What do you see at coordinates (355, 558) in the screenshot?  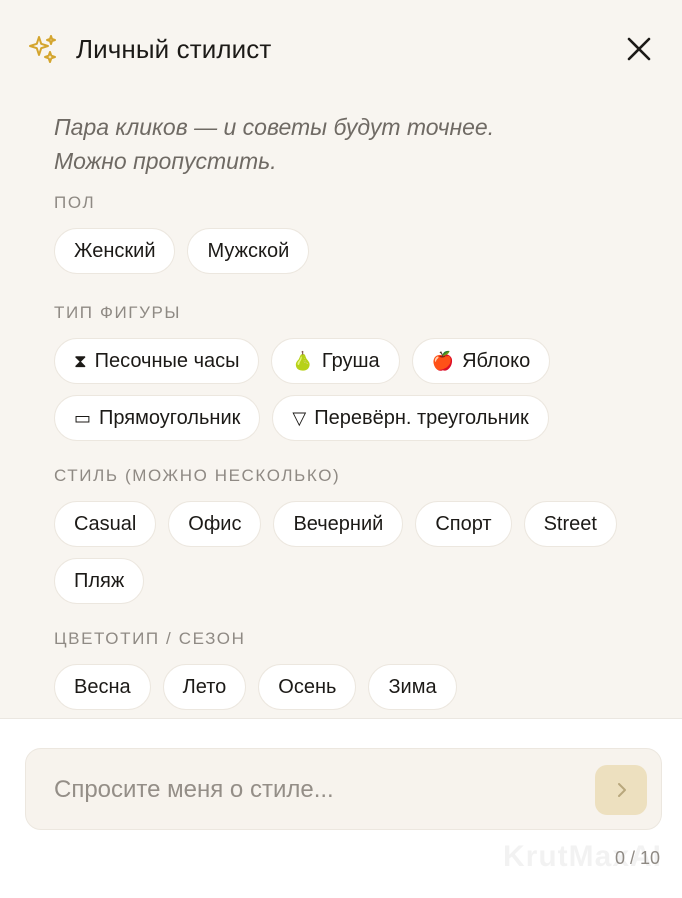 I see `style-options: Casual Офис Вечерний Спорт Street Пляж` at bounding box center [355, 558].